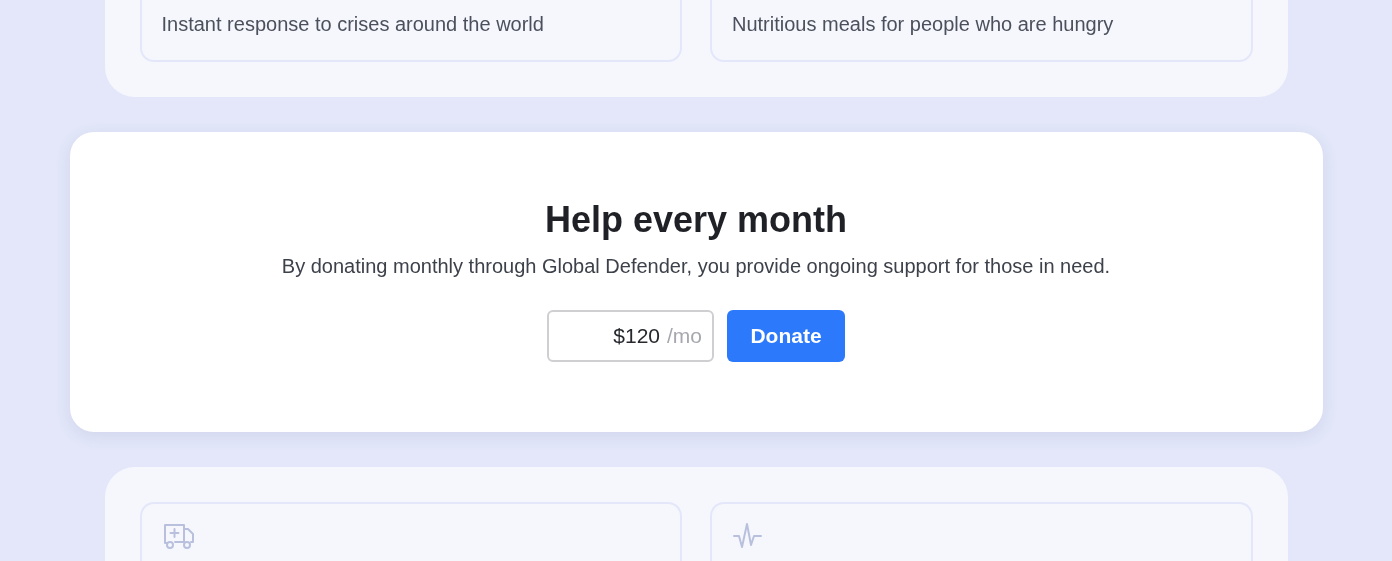 The width and height of the screenshot is (1392, 561). What do you see at coordinates (923, 24) in the screenshot?
I see `card-description: Nutritious meals for people who are hungry` at bounding box center [923, 24].